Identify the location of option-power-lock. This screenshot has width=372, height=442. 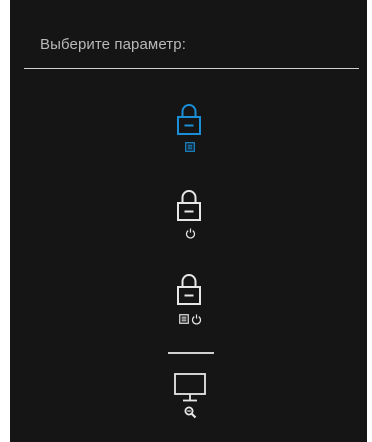
(190, 217).